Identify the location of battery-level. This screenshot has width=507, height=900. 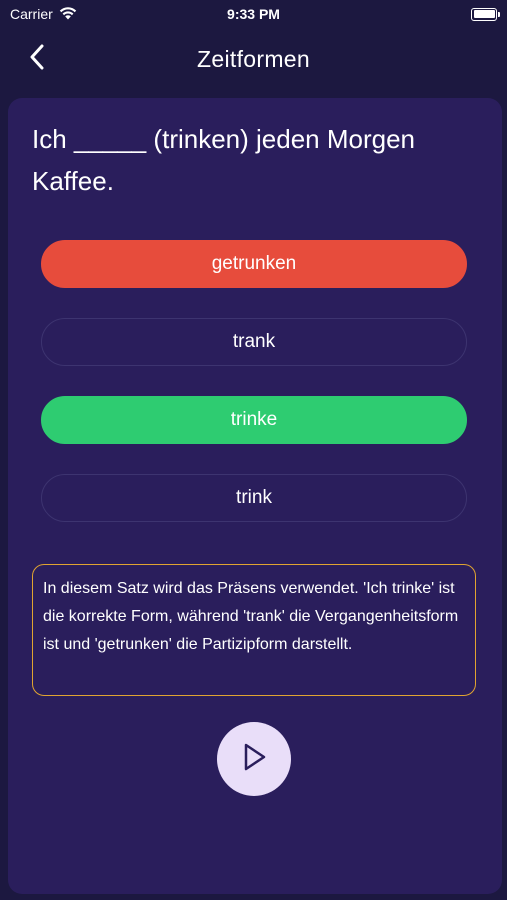
(484, 14).